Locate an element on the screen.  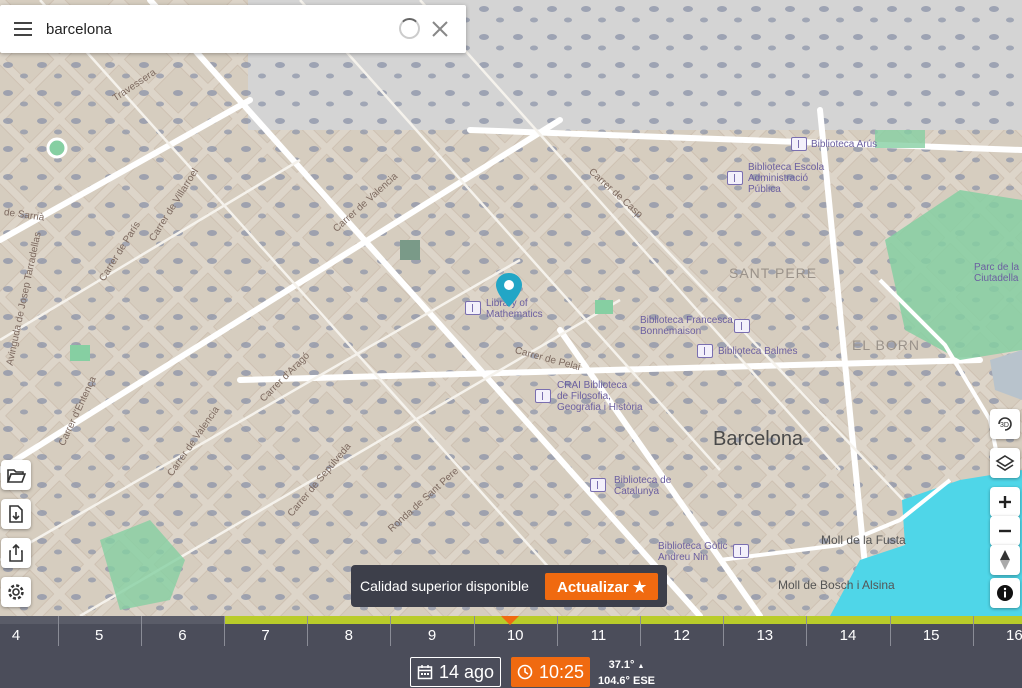
folder-open-icon is located at coordinates (16, 476).